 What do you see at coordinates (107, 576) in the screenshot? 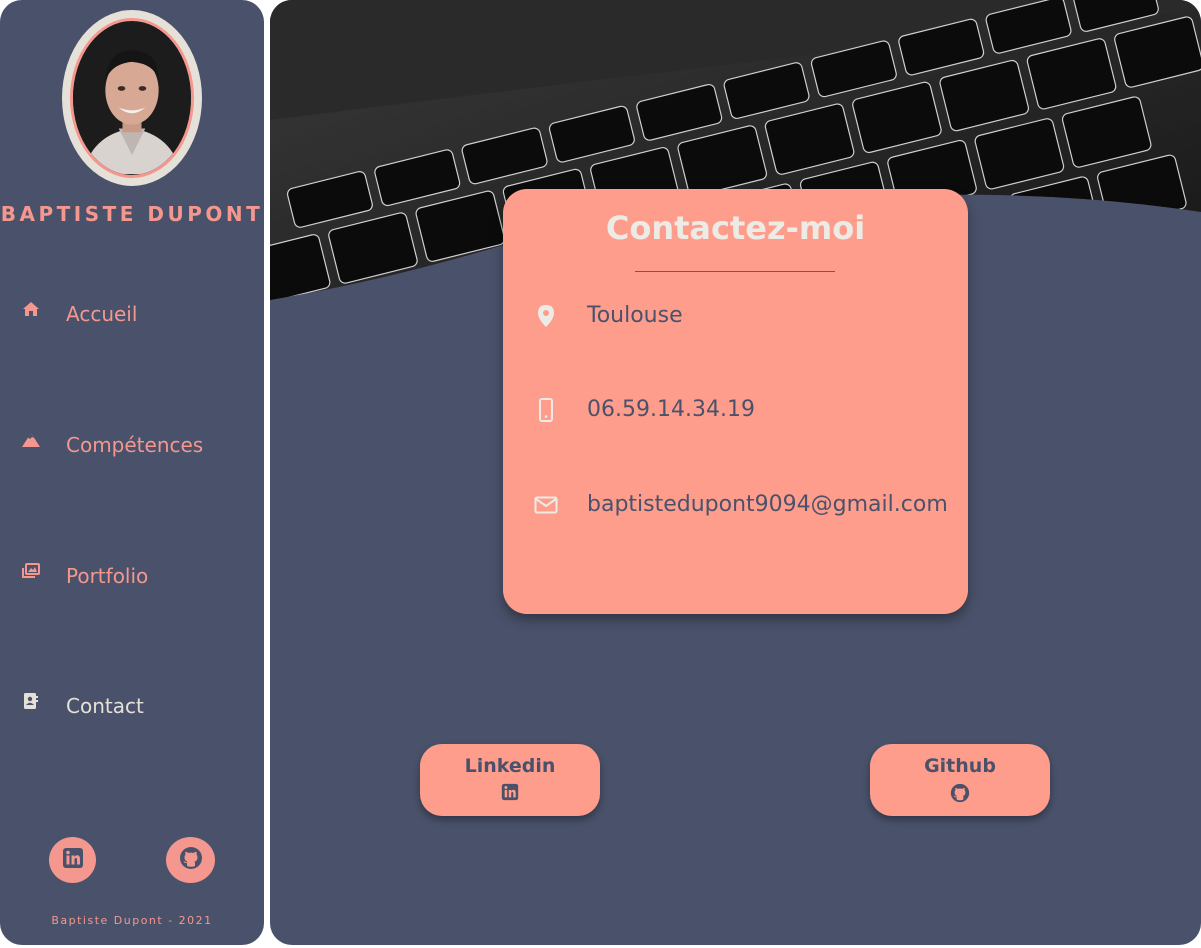
I see `nav-item-label: Portfolio` at bounding box center [107, 576].